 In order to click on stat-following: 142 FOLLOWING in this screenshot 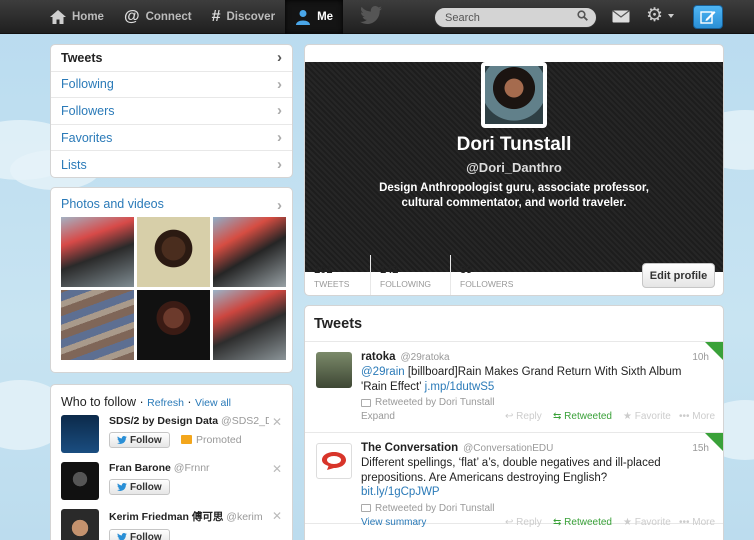, I will do `click(411, 275)`.